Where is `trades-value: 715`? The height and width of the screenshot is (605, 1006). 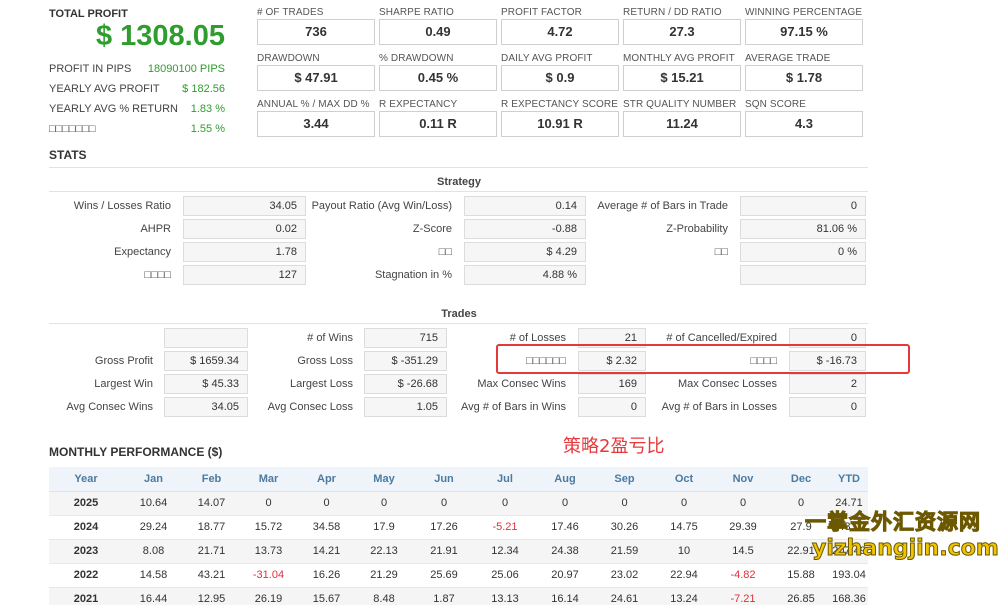
trades-value: 715 is located at coordinates (405, 338).